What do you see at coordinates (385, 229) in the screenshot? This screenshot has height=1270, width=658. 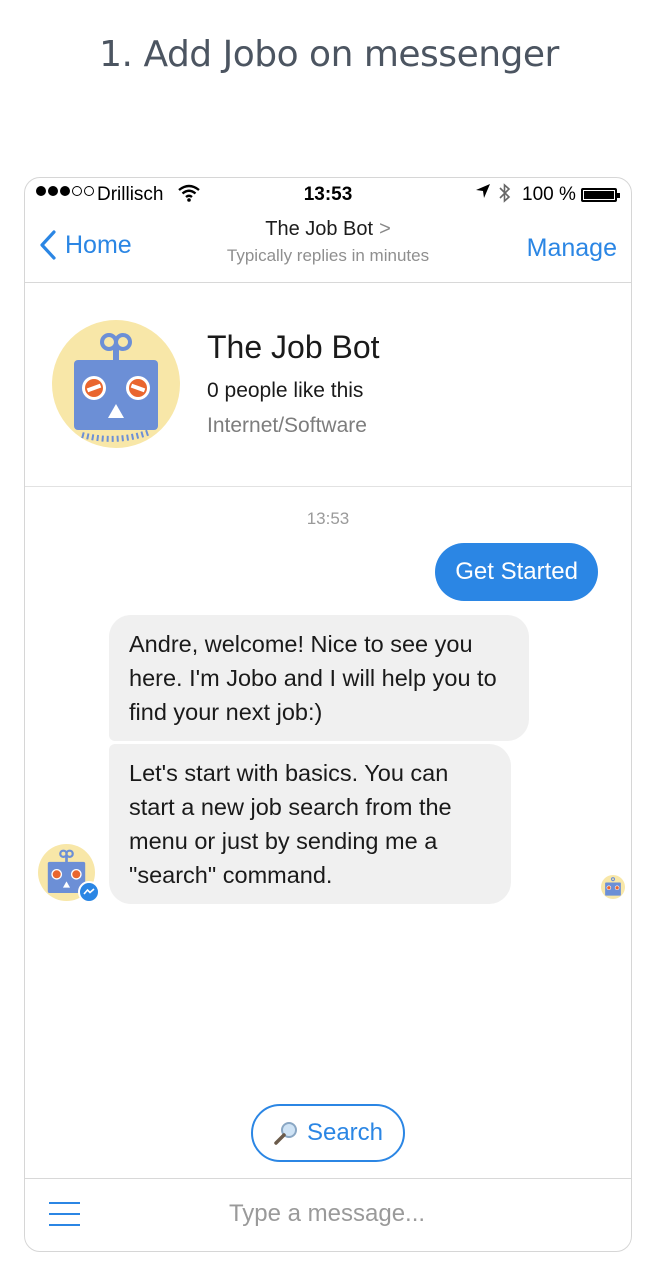 I see `chevron-right-icon: >` at bounding box center [385, 229].